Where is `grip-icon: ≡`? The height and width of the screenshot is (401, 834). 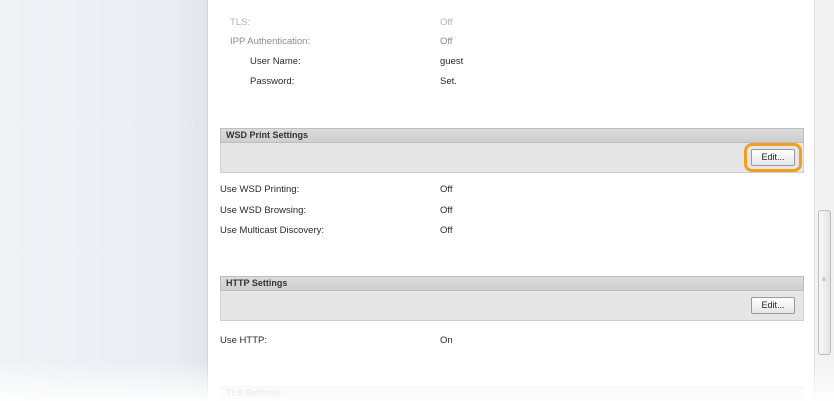
grip-icon: ≡ is located at coordinates (824, 280).